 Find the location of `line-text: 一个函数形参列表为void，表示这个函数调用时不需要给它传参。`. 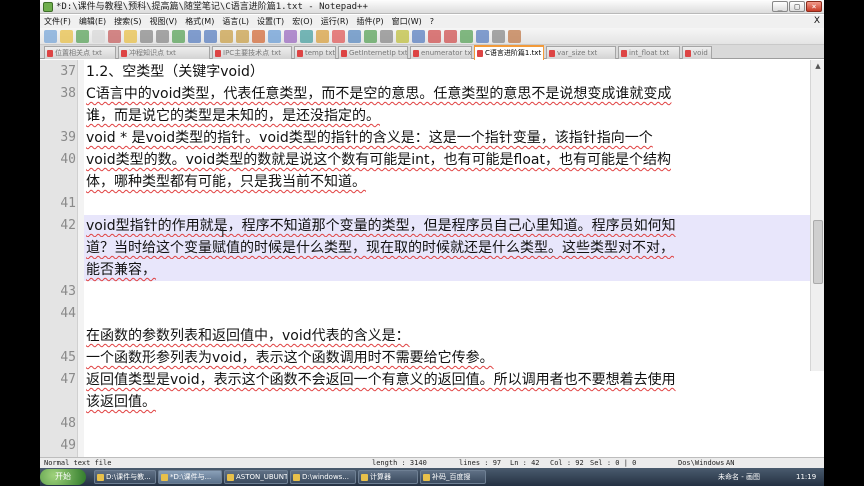

line-text: 一个函数形参列表为void，表示这个函数调用时不需要给它传参。 is located at coordinates (290, 358).